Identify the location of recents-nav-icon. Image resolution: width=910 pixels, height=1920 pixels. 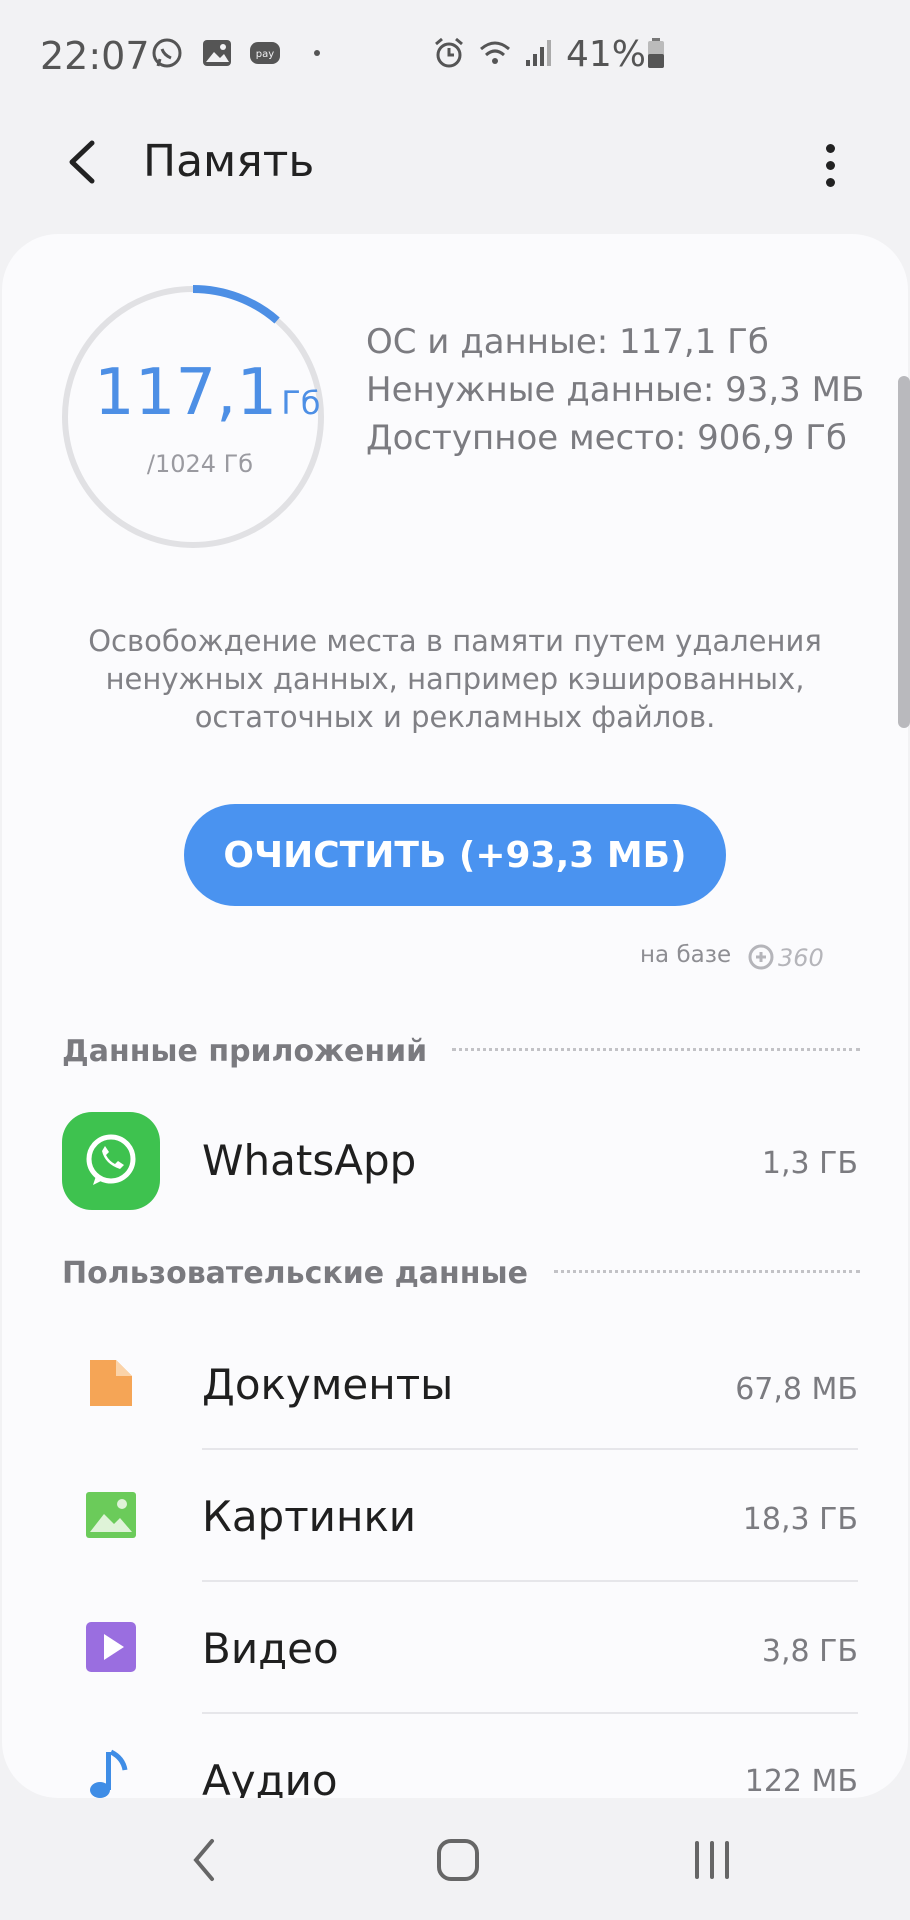
(712, 1860).